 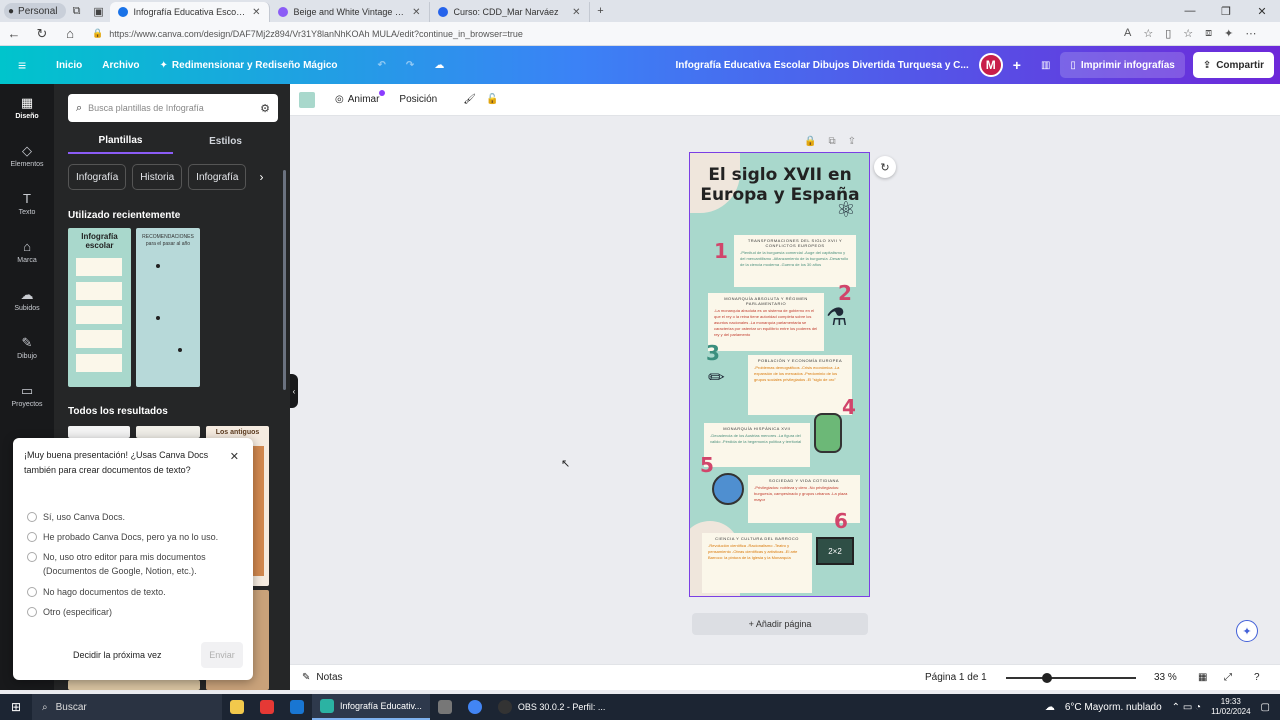 What do you see at coordinates (418, 99) in the screenshot?
I see `position-button: Posición` at bounding box center [418, 99].